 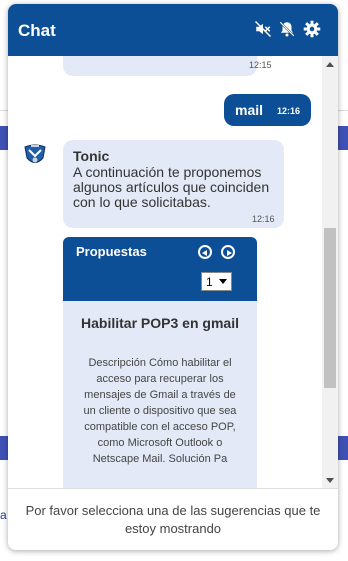 What do you see at coordinates (343, 138) in the screenshot?
I see `background-bar-top-right` at bounding box center [343, 138].